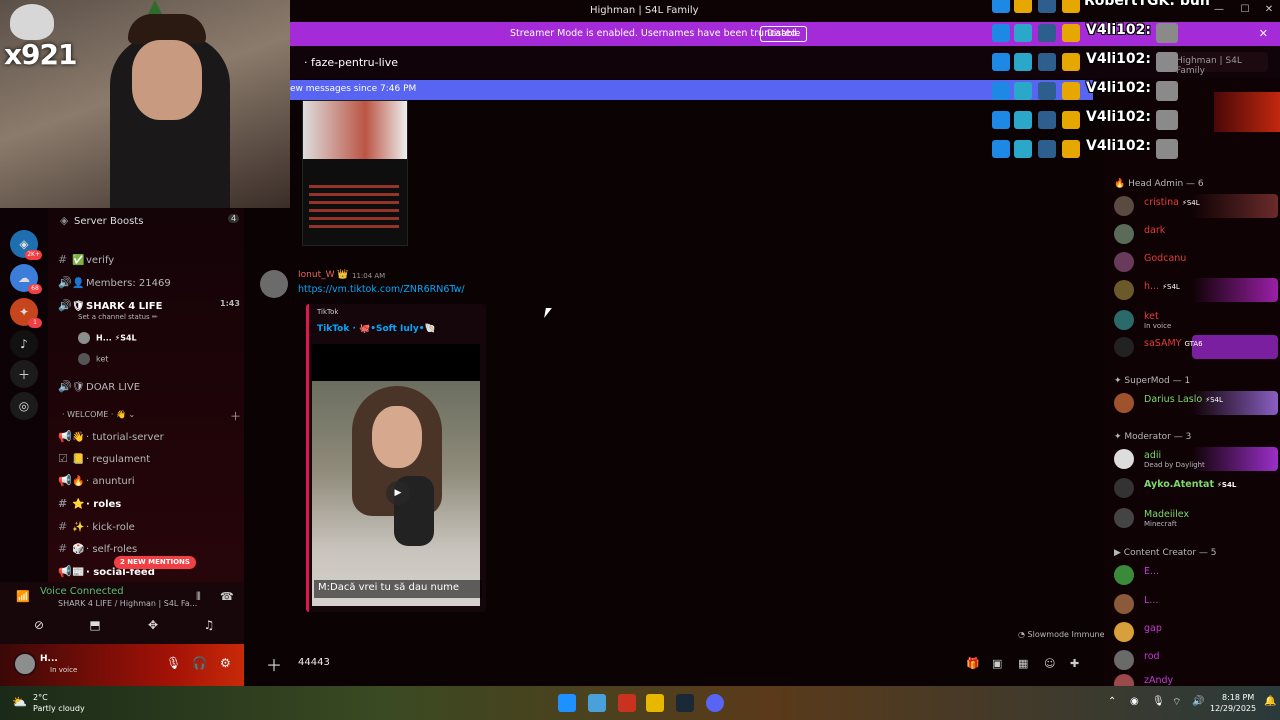 This screenshot has height=720, width=1280. Describe the element at coordinates (96, 483) in the screenshot. I see `channel-anunturi: 📢🔥 · anunturi` at that location.